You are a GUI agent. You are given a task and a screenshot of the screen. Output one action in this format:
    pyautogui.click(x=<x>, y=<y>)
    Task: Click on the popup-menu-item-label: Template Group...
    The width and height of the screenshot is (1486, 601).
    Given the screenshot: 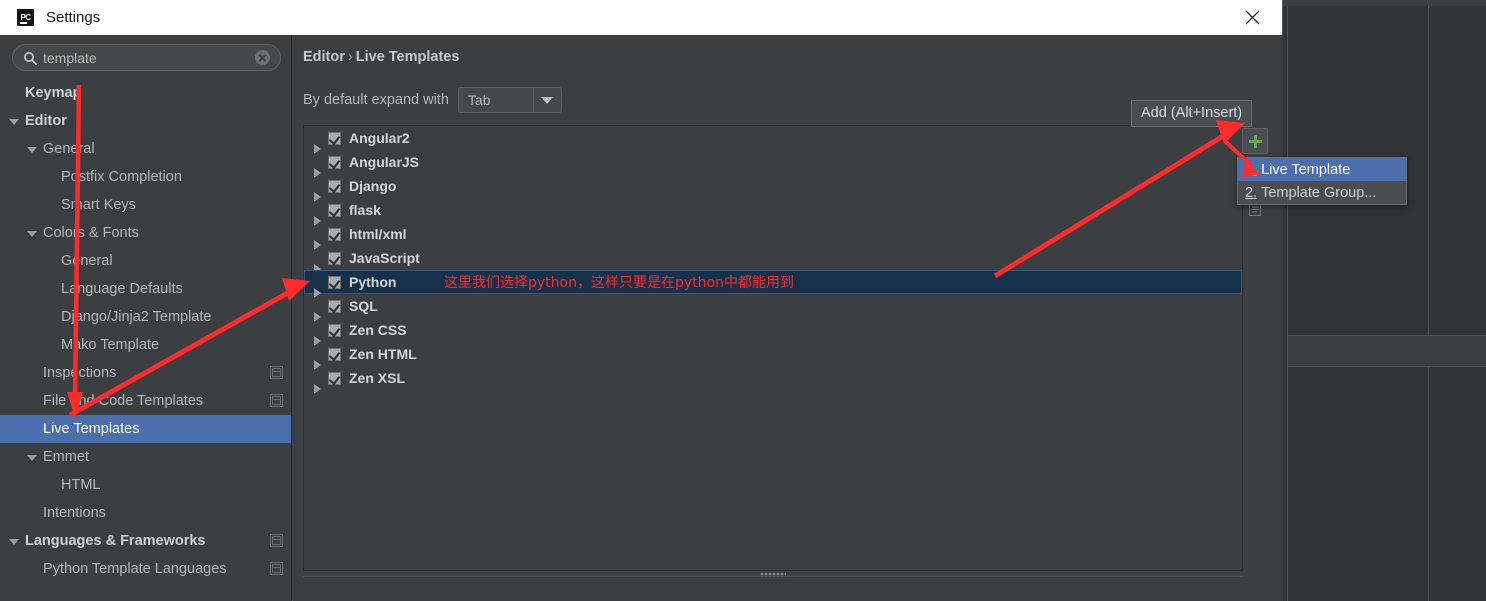 What is the action you would take?
    pyautogui.click(x=1319, y=192)
    